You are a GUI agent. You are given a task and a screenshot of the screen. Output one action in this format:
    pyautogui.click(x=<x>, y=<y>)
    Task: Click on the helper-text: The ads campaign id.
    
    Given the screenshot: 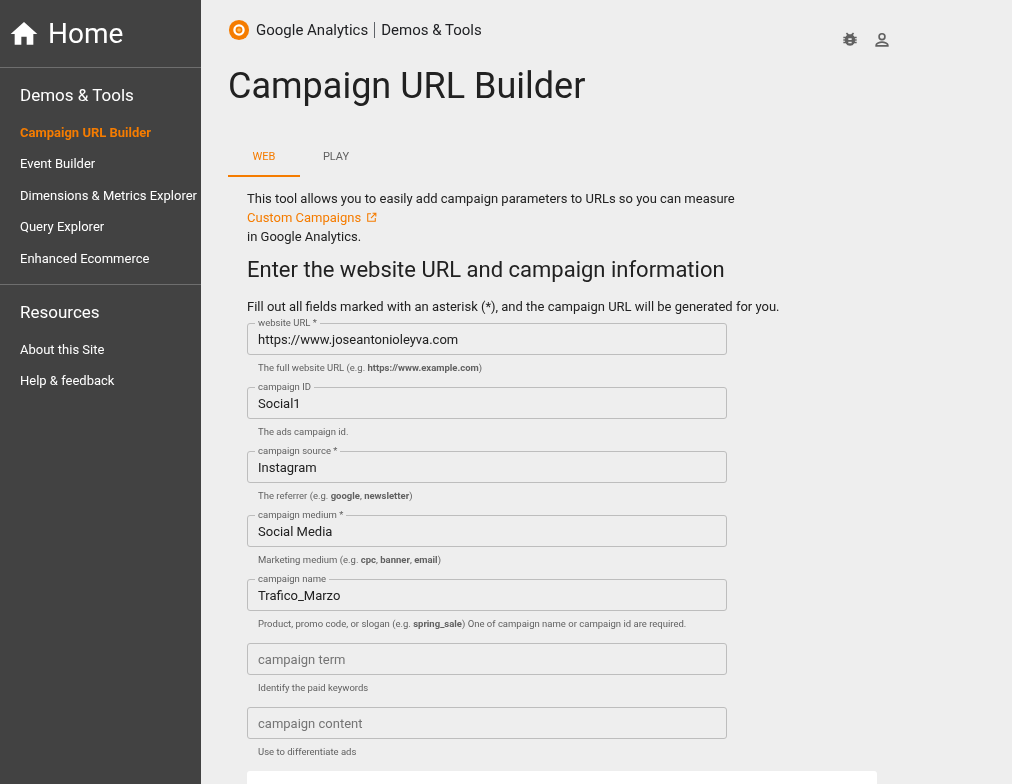 What is the action you would take?
    pyautogui.click(x=303, y=431)
    